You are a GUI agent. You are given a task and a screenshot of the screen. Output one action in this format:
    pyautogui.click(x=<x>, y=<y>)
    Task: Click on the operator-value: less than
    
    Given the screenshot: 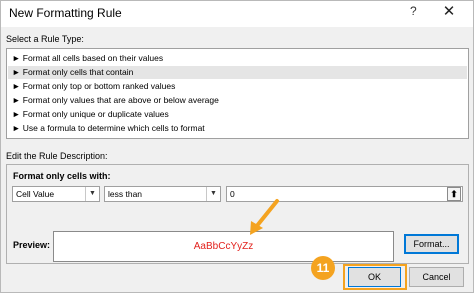 What is the action you would take?
    pyautogui.click(x=125, y=194)
    